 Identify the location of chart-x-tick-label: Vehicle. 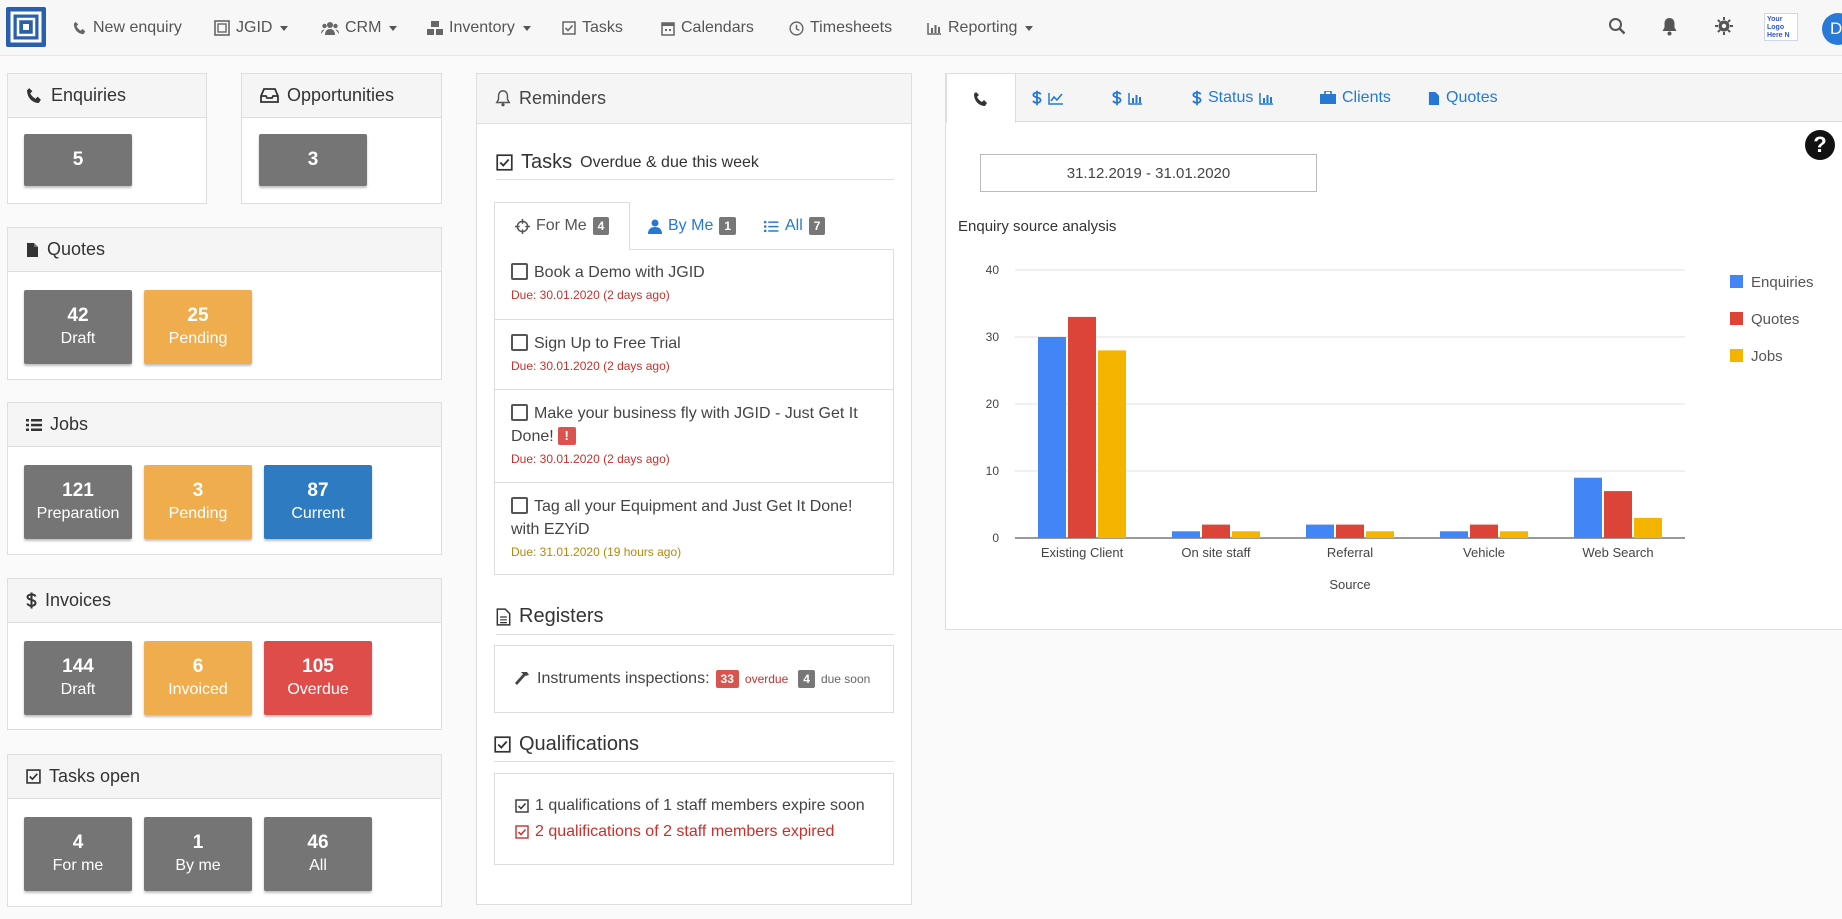
(1484, 552).